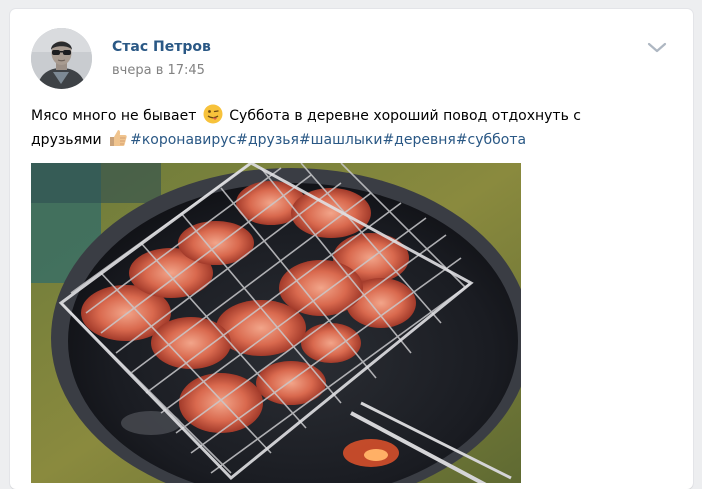 Image resolution: width=702 pixels, height=489 pixels. Describe the element at coordinates (66, 140) in the screenshot. I see `post-text-line2: друзьями` at that location.